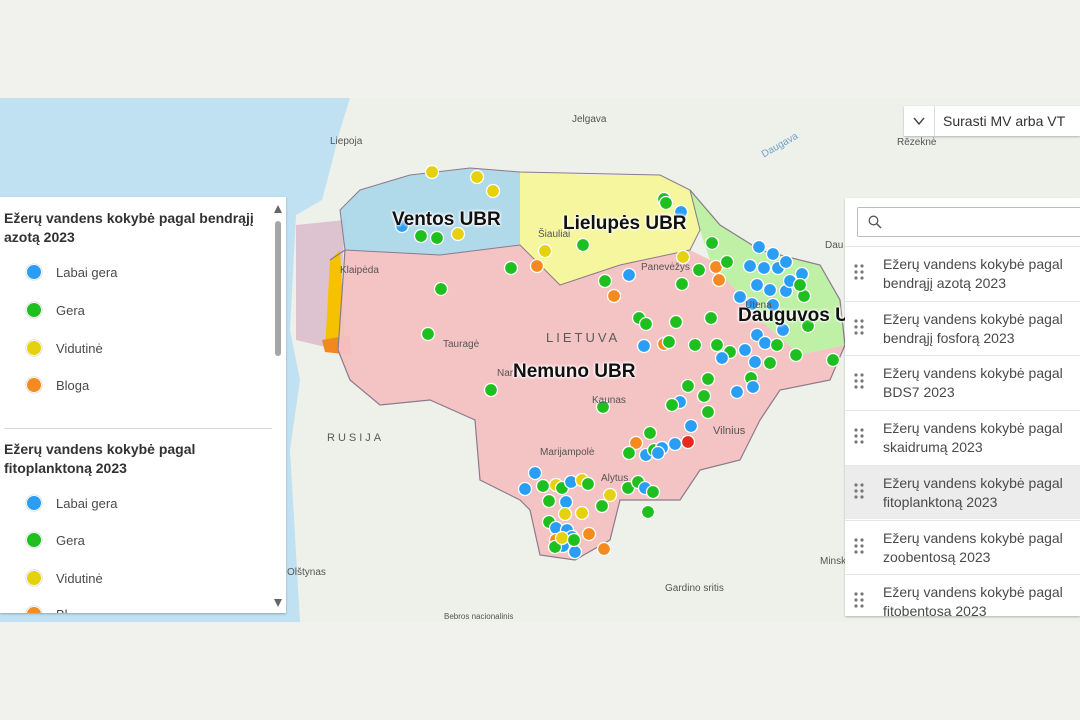 The width and height of the screenshot is (1080, 720). Describe the element at coordinates (278, 407) in the screenshot. I see `legend-scrollbar` at that location.